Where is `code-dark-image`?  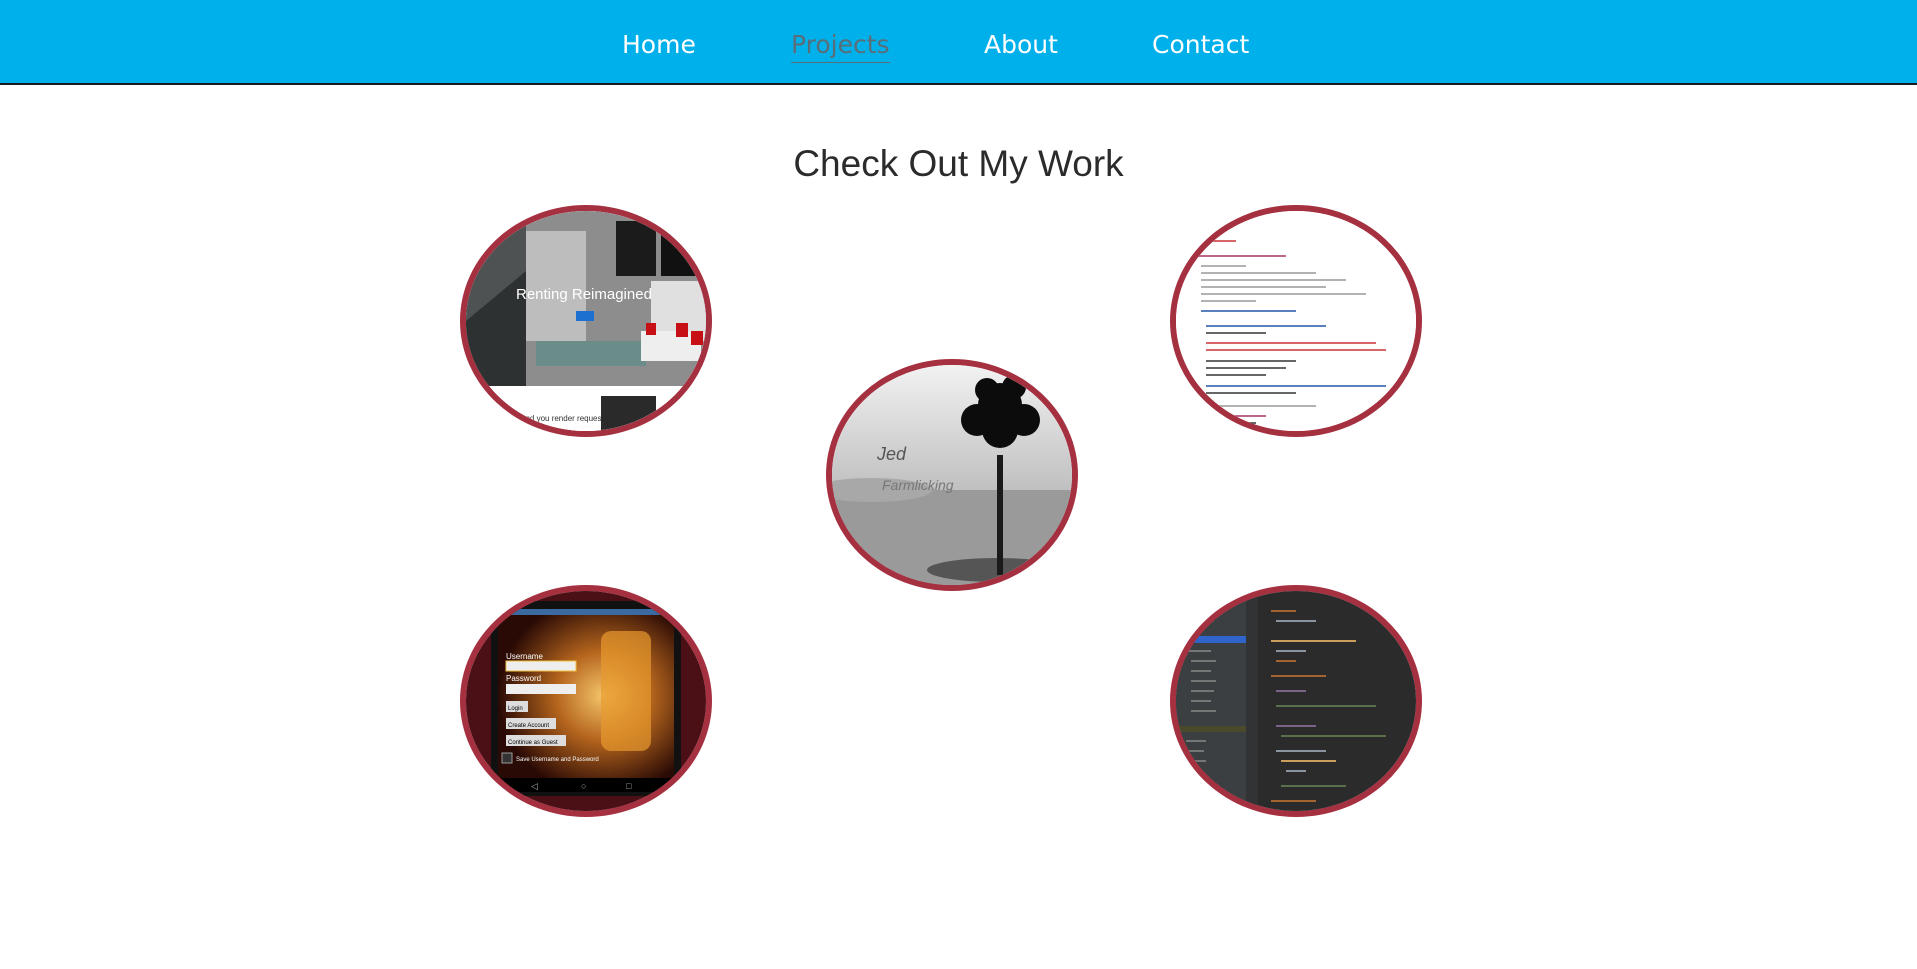
code-dark-image is located at coordinates (1296, 701).